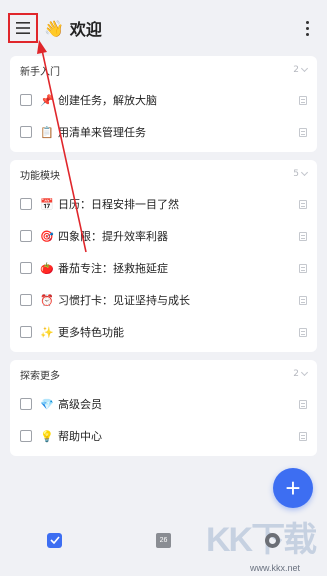  I want to click on task-label: 番茄专注：拯救拖延症, so click(113, 268).